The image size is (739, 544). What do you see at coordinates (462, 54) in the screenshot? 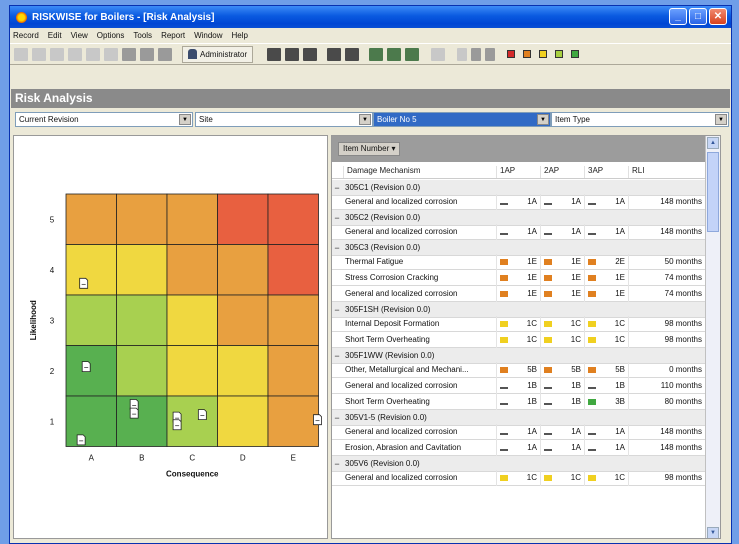
I see `pointer-icon` at bounding box center [462, 54].